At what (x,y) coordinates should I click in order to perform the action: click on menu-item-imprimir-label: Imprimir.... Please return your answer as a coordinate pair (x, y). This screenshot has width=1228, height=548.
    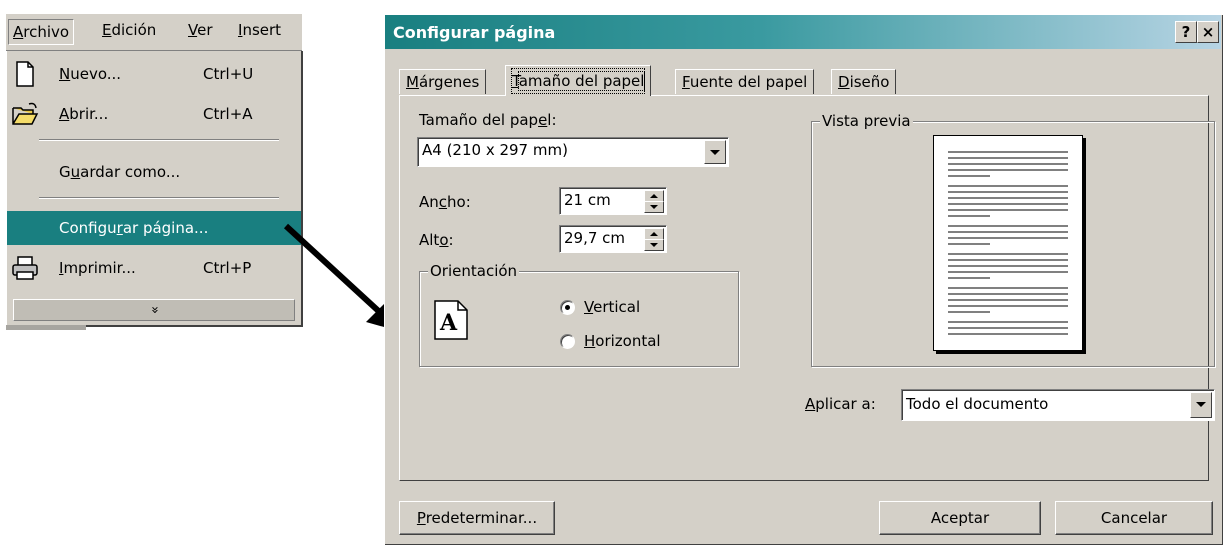
    Looking at the image, I should click on (97, 268).